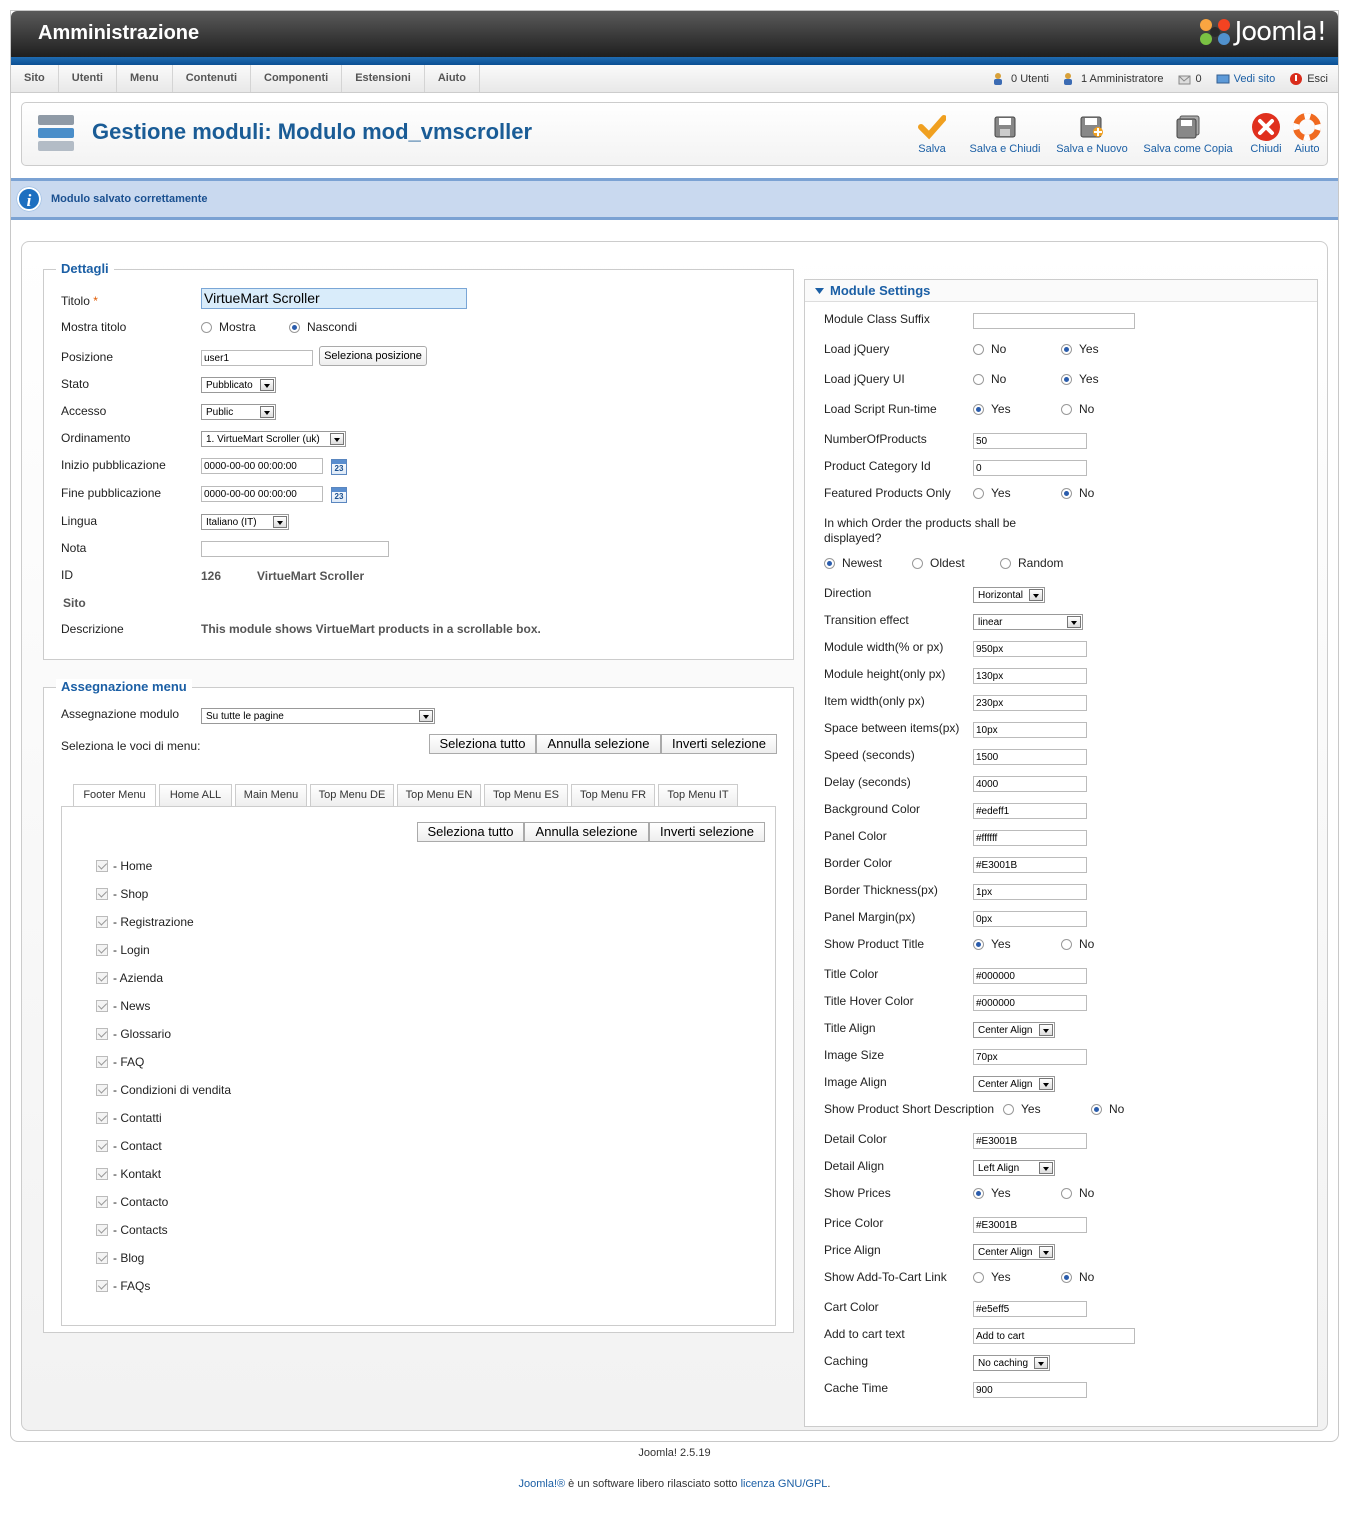 The image size is (1349, 1515). Describe the element at coordinates (295, 549) in the screenshot. I see `note-input` at that location.